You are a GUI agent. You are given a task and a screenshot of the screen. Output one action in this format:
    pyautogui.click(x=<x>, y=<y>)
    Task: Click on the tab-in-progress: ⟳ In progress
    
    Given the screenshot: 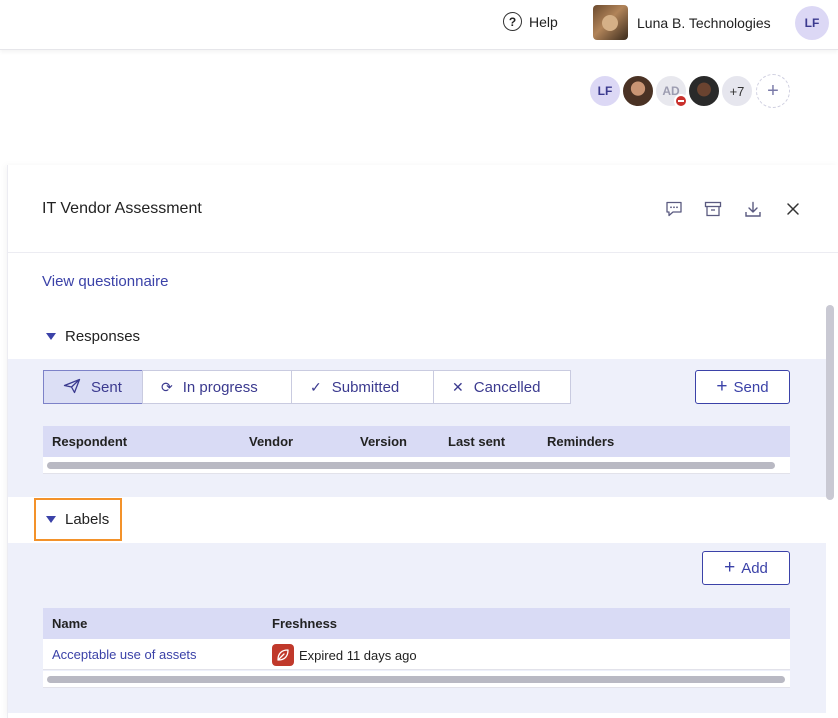 What is the action you would take?
    pyautogui.click(x=217, y=387)
    